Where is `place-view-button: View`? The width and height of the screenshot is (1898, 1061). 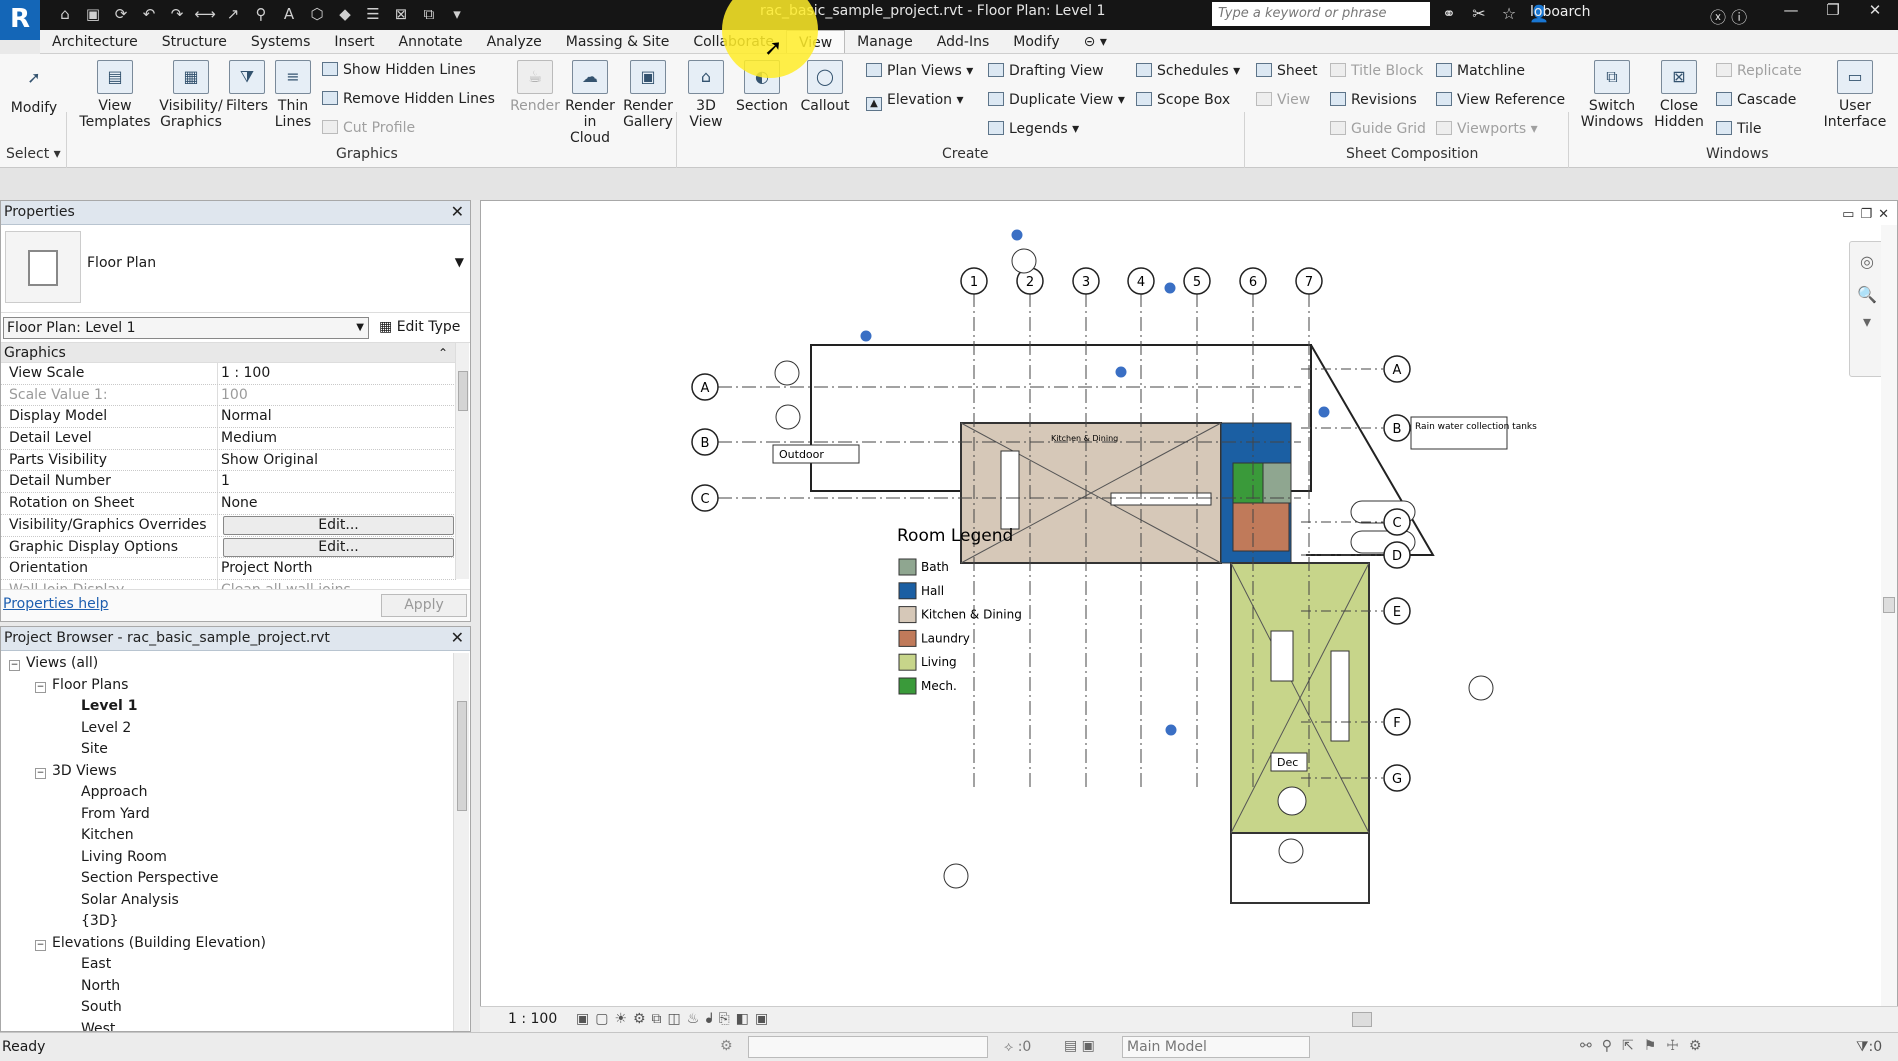 place-view-button: View is located at coordinates (1283, 100).